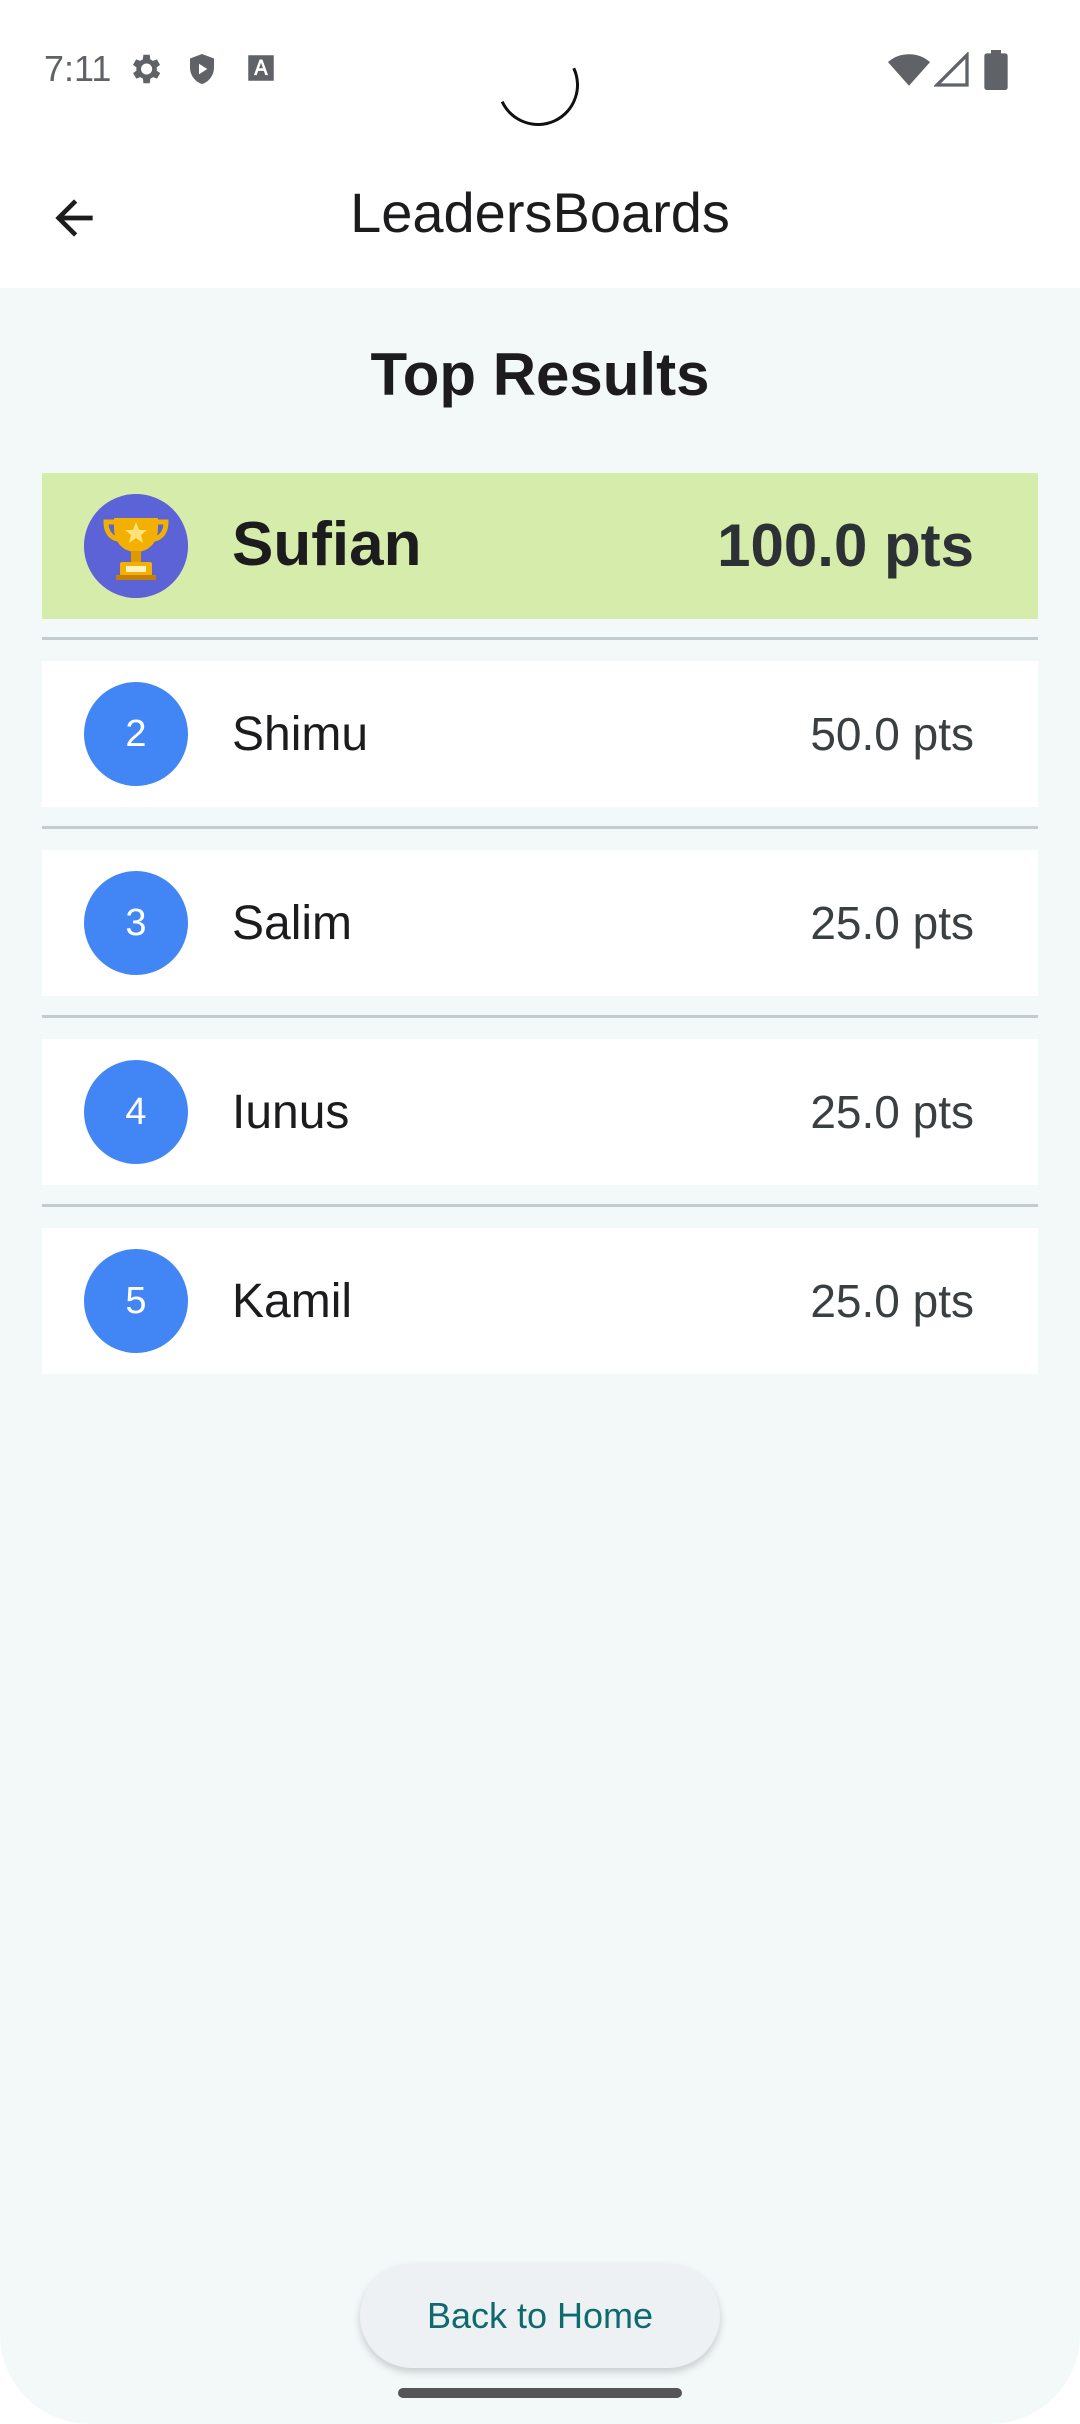  Describe the element at coordinates (540, 2393) in the screenshot. I see `gesture-handle` at that location.